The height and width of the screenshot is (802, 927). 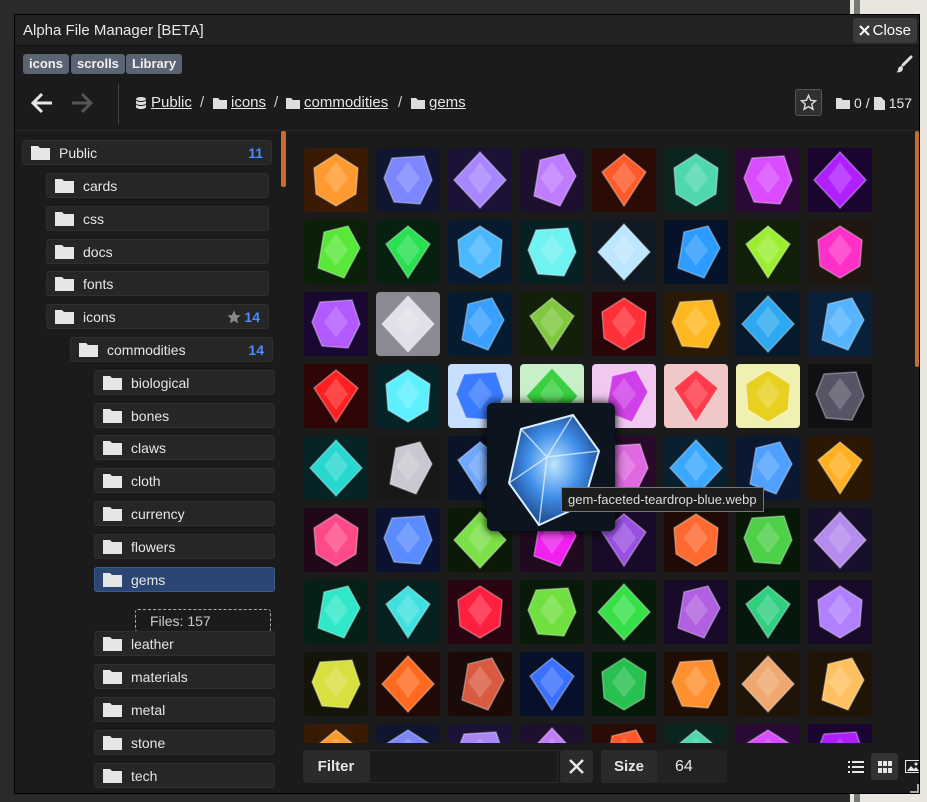 What do you see at coordinates (884, 30) in the screenshot?
I see `close-button: Close` at bounding box center [884, 30].